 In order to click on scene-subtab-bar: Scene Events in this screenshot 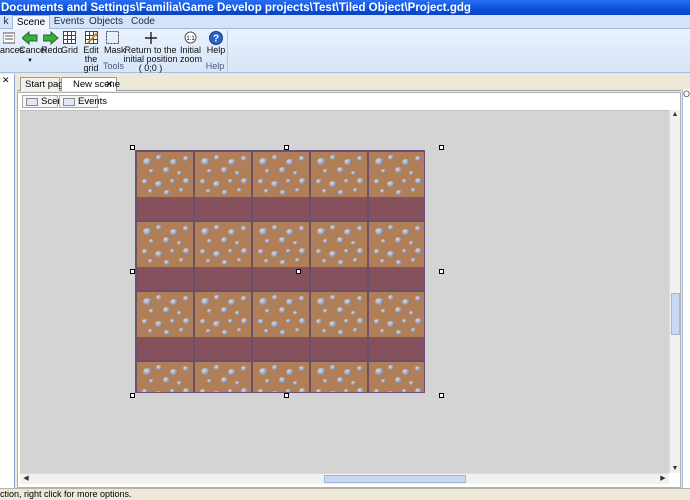, I will do `click(349, 101)`.